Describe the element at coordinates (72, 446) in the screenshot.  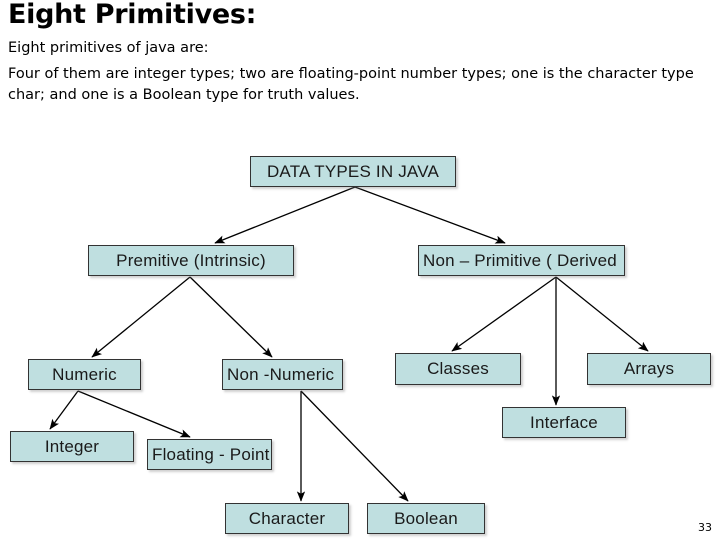
I see `node-integer: Integer` at that location.